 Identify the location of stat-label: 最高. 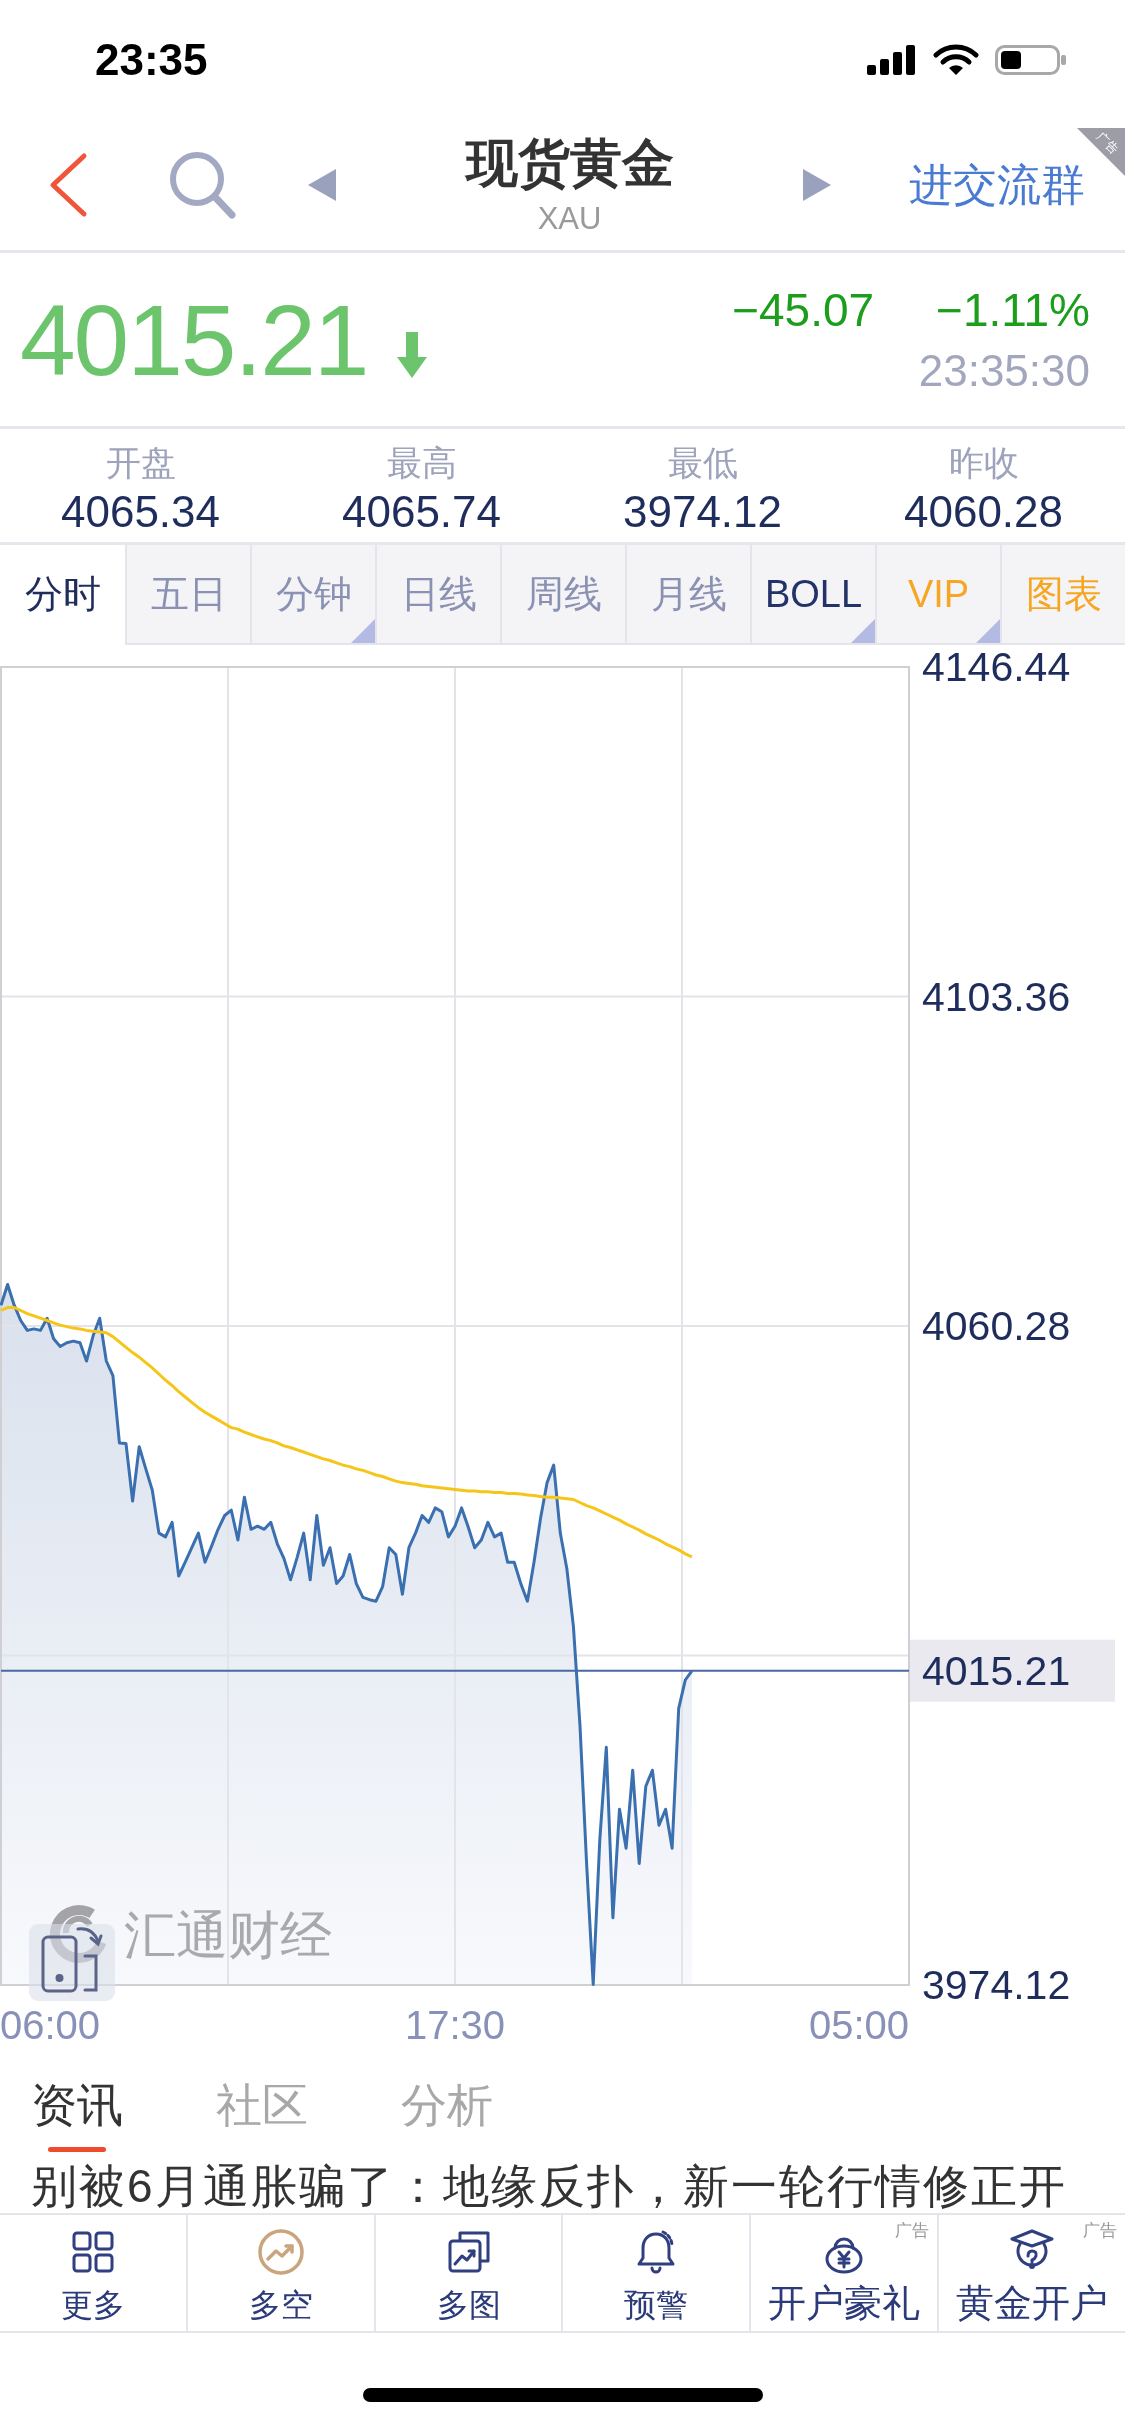
(421, 463).